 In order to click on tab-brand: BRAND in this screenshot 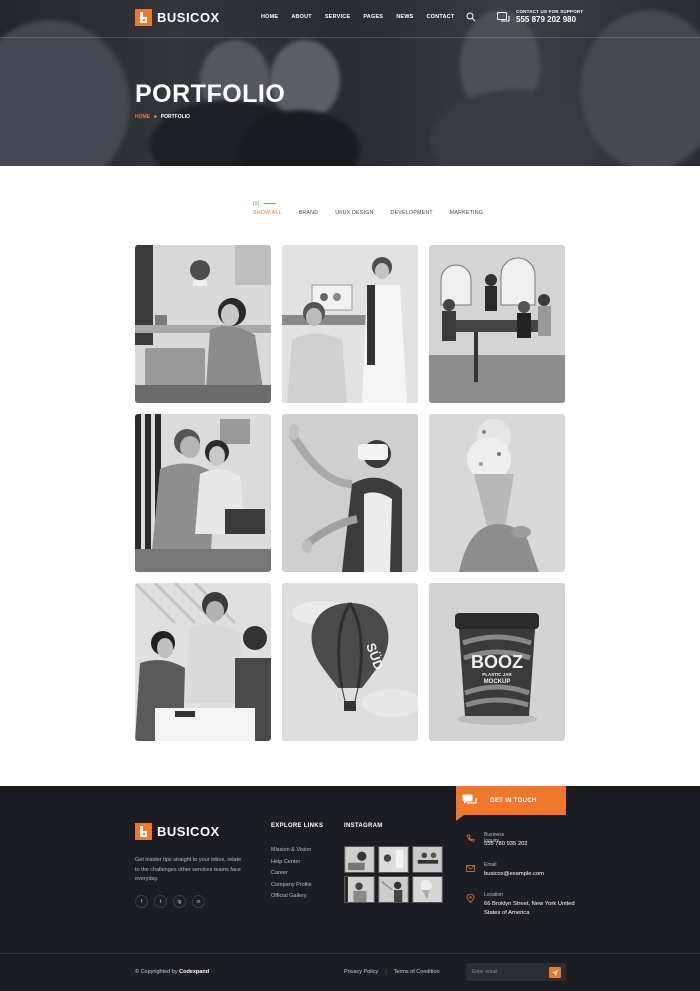, I will do `click(309, 213)`.